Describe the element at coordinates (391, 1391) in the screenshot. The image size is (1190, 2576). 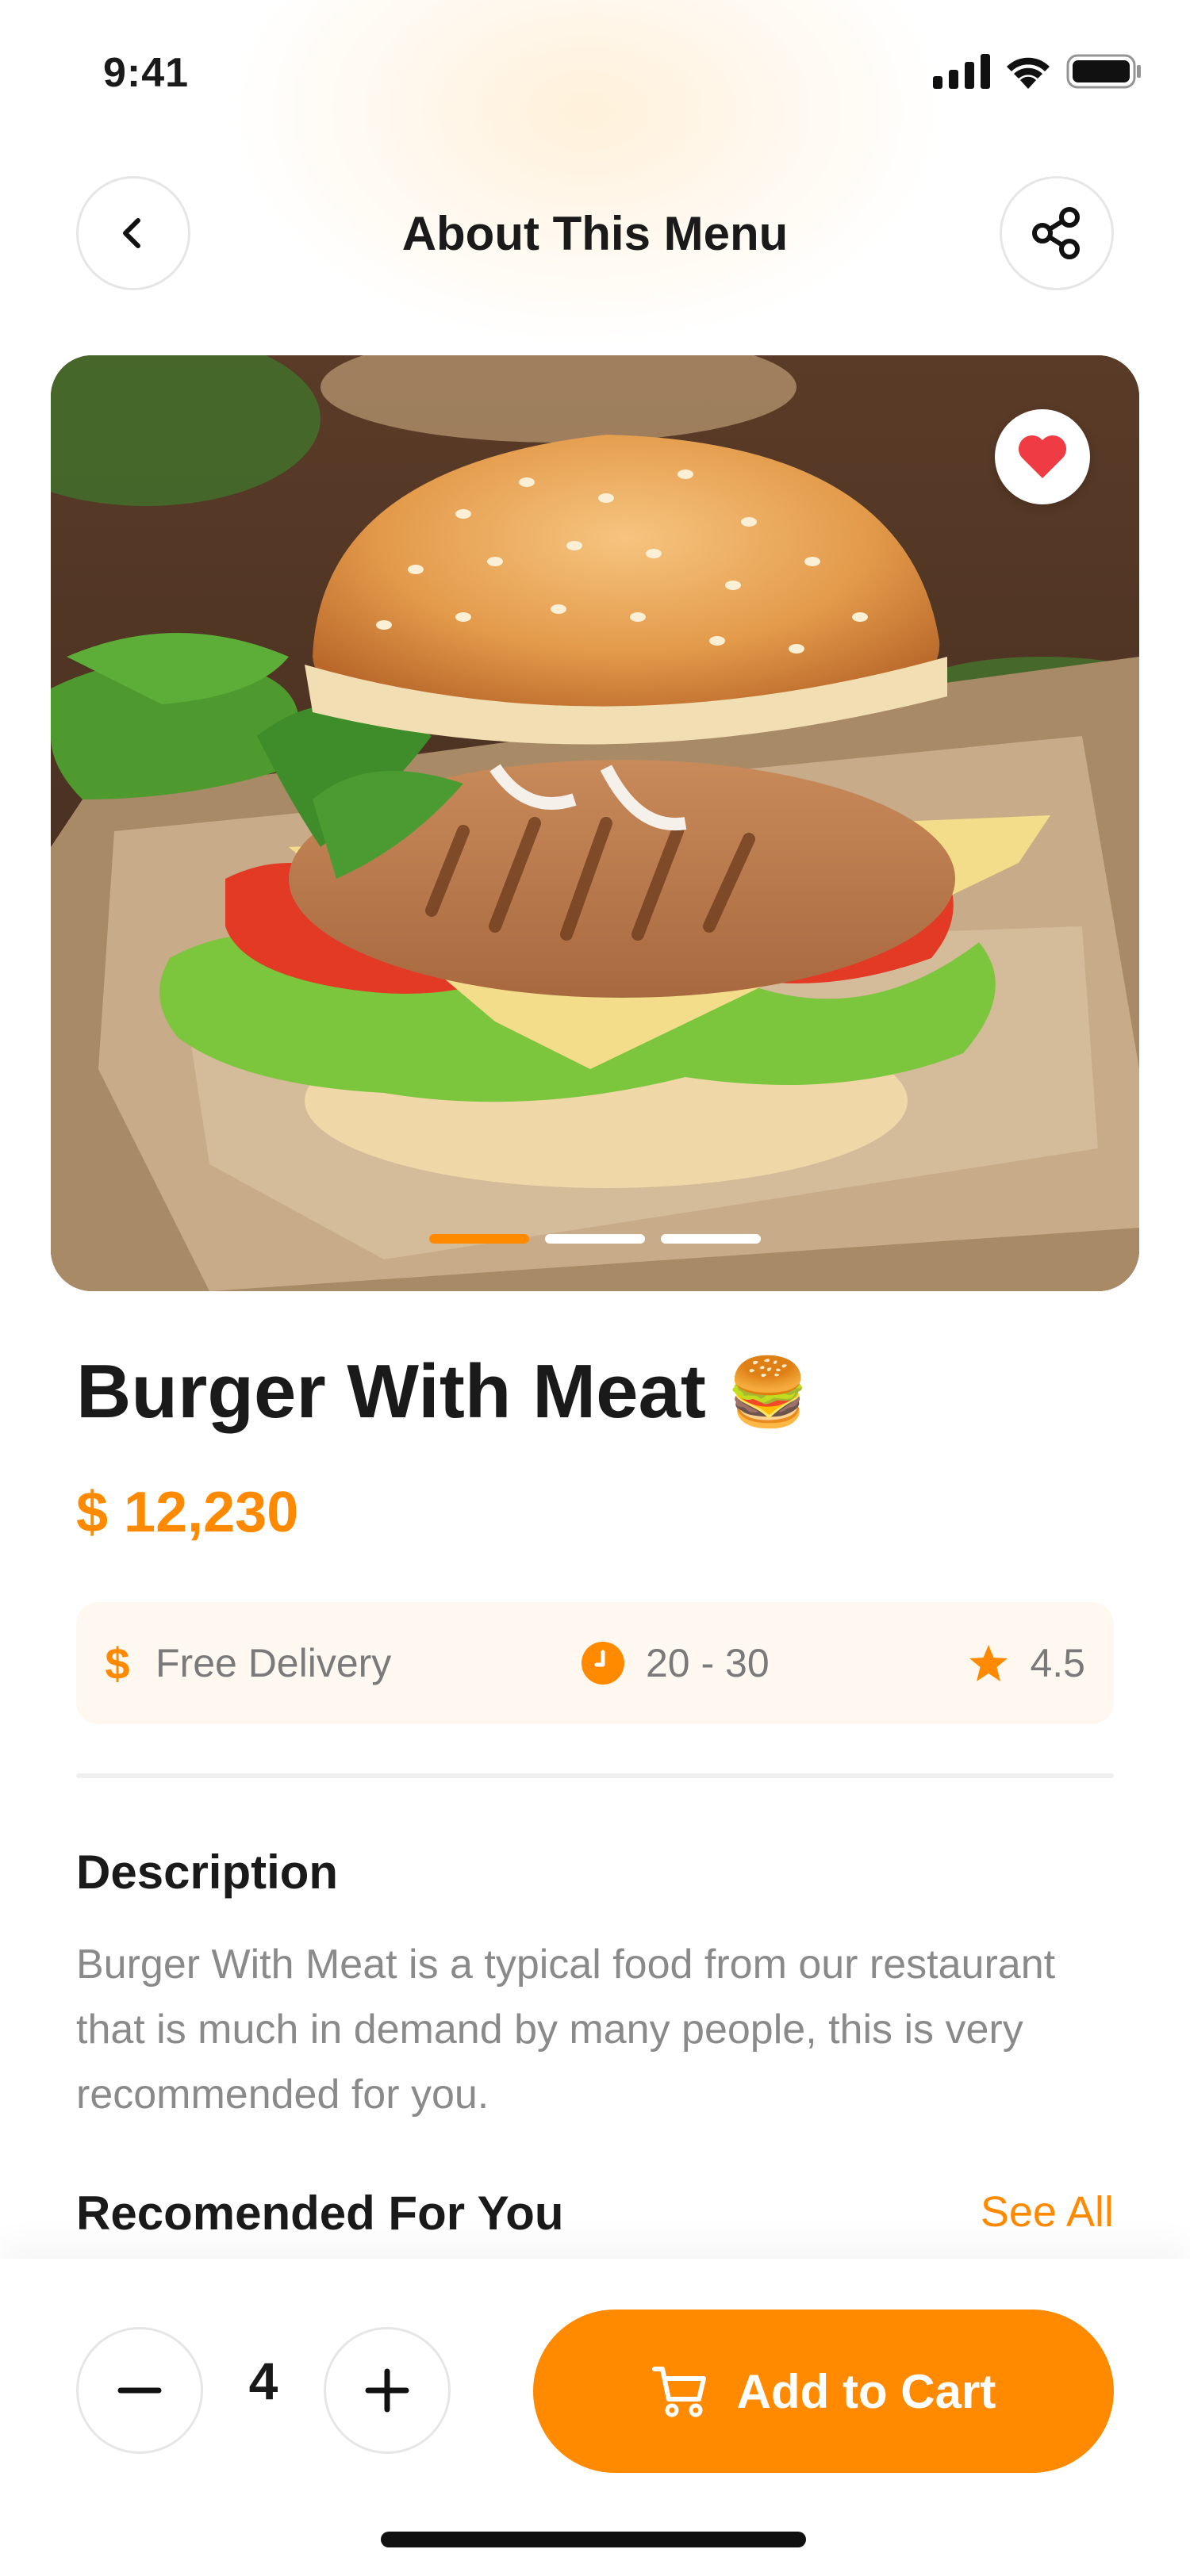
I see `product-name: Burger With Meat` at that location.